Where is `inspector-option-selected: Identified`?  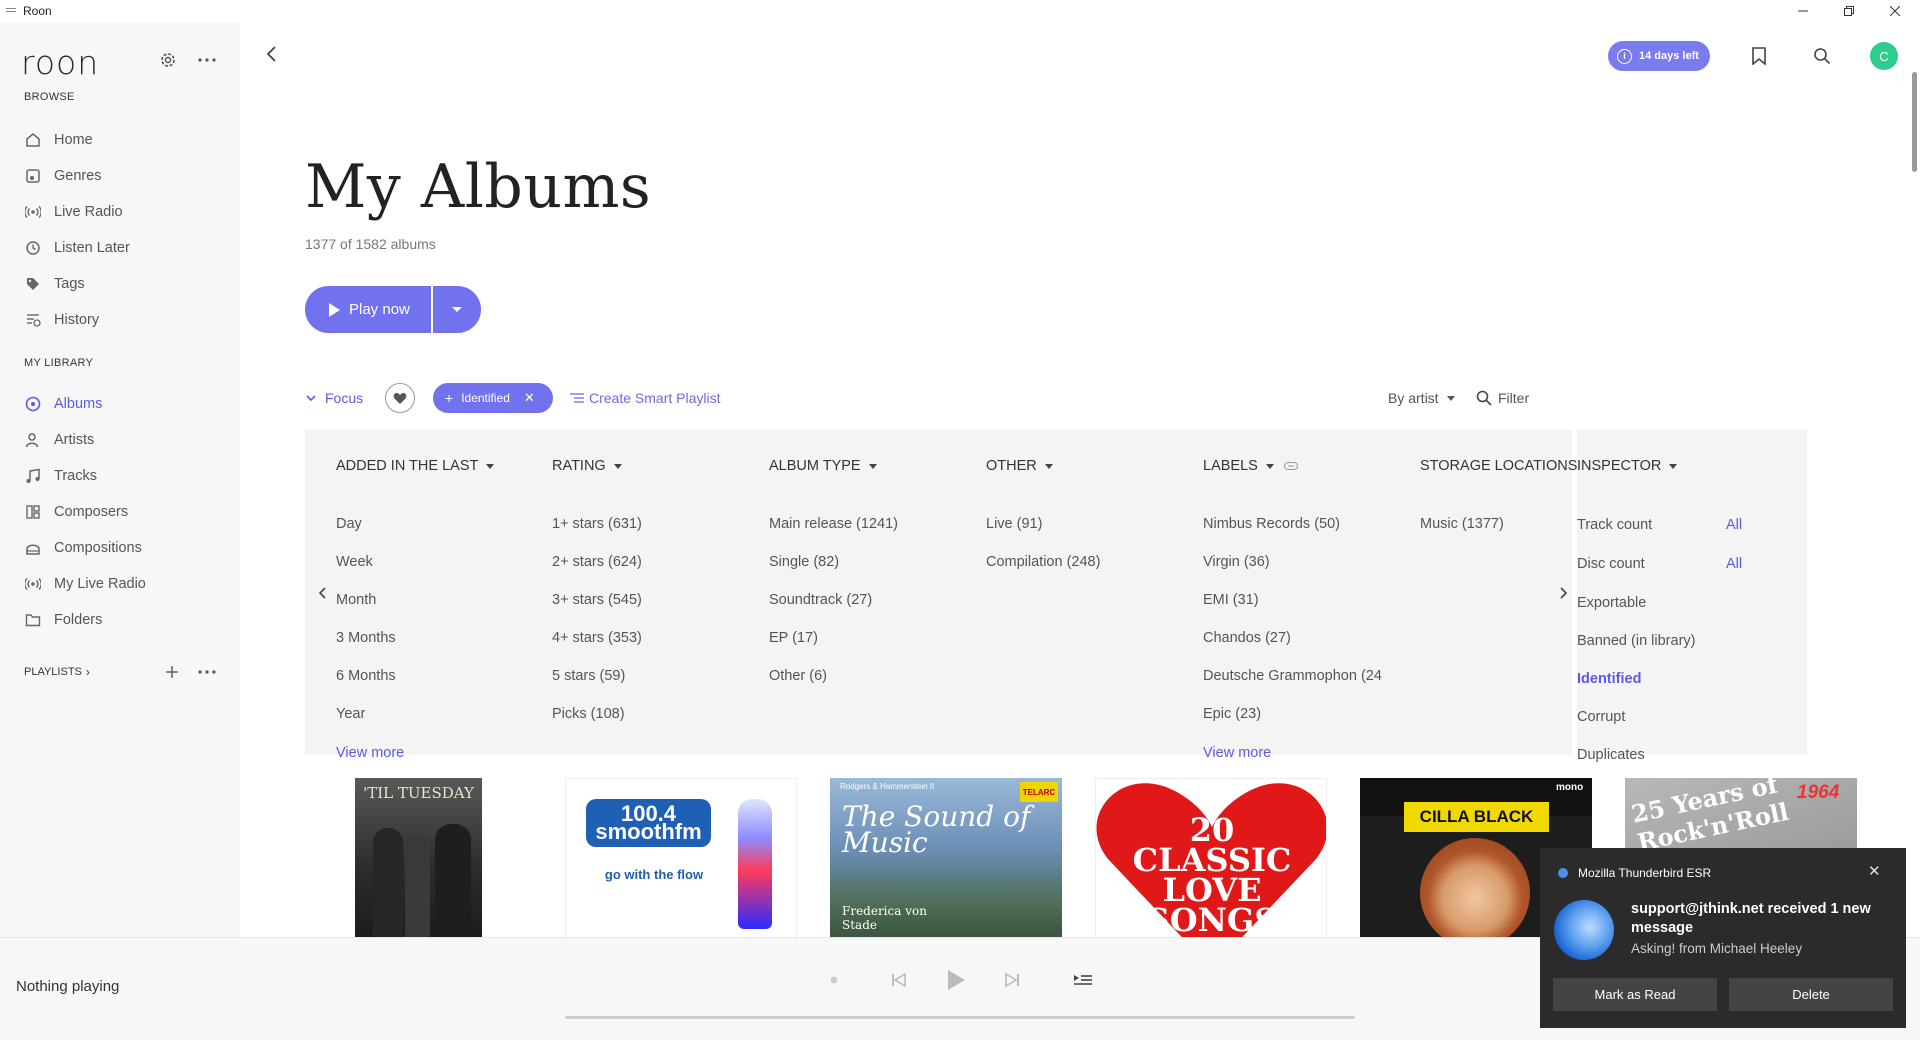 inspector-option-selected: Identified is located at coordinates (1609, 679).